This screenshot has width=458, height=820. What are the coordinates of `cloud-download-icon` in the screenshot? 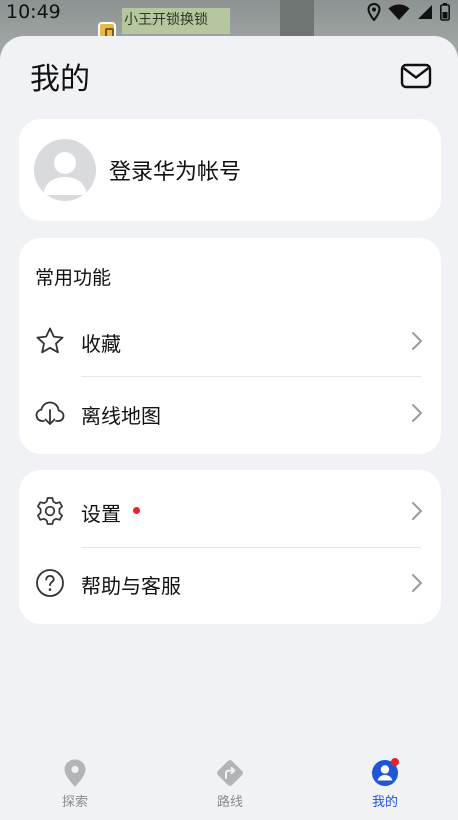 It's located at (50, 413).